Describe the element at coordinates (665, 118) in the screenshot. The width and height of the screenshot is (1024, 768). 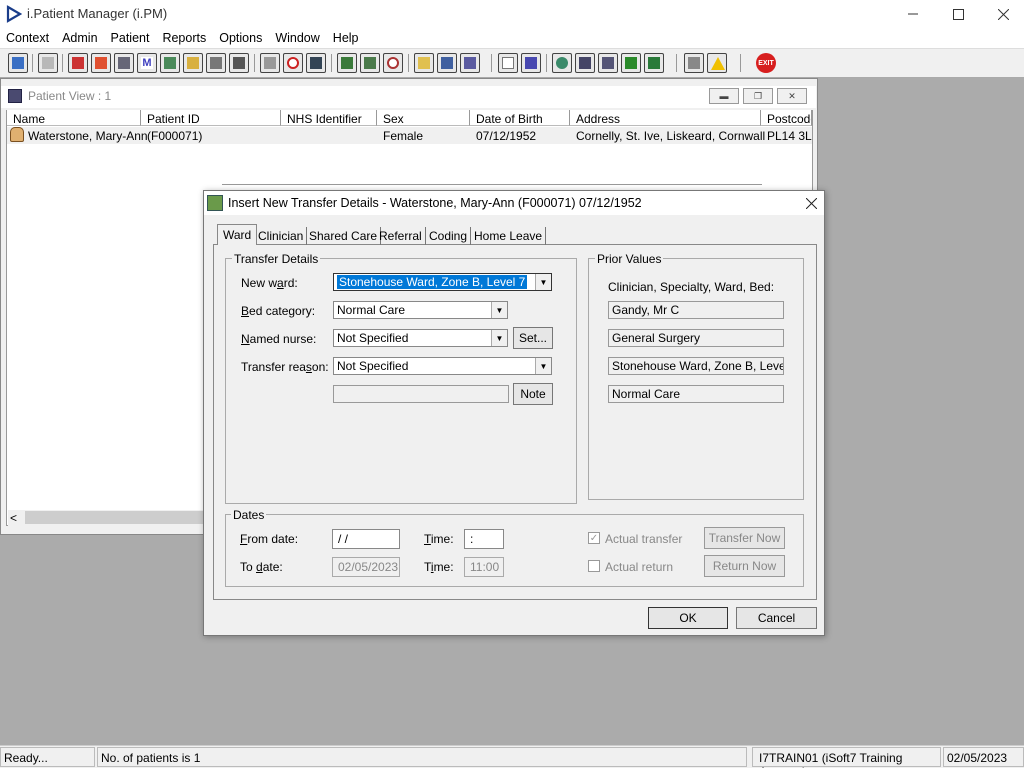
I see `column-header-address: Address` at that location.